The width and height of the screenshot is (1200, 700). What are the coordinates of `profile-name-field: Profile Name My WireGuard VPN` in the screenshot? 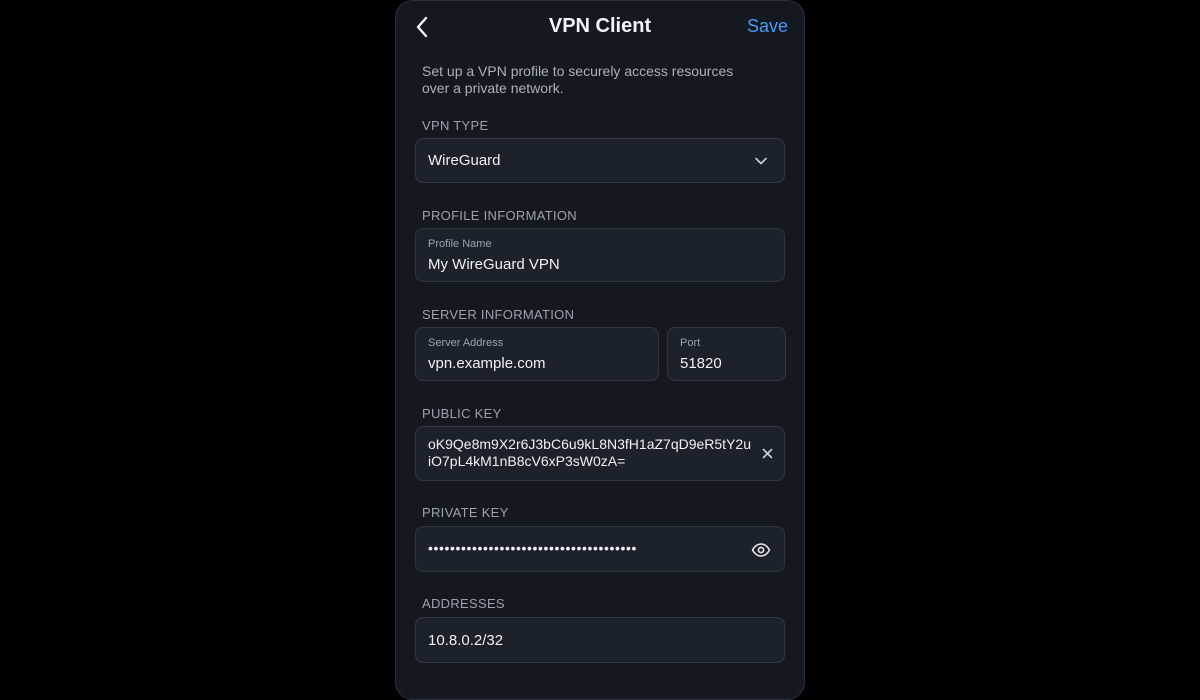 It's located at (600, 255).